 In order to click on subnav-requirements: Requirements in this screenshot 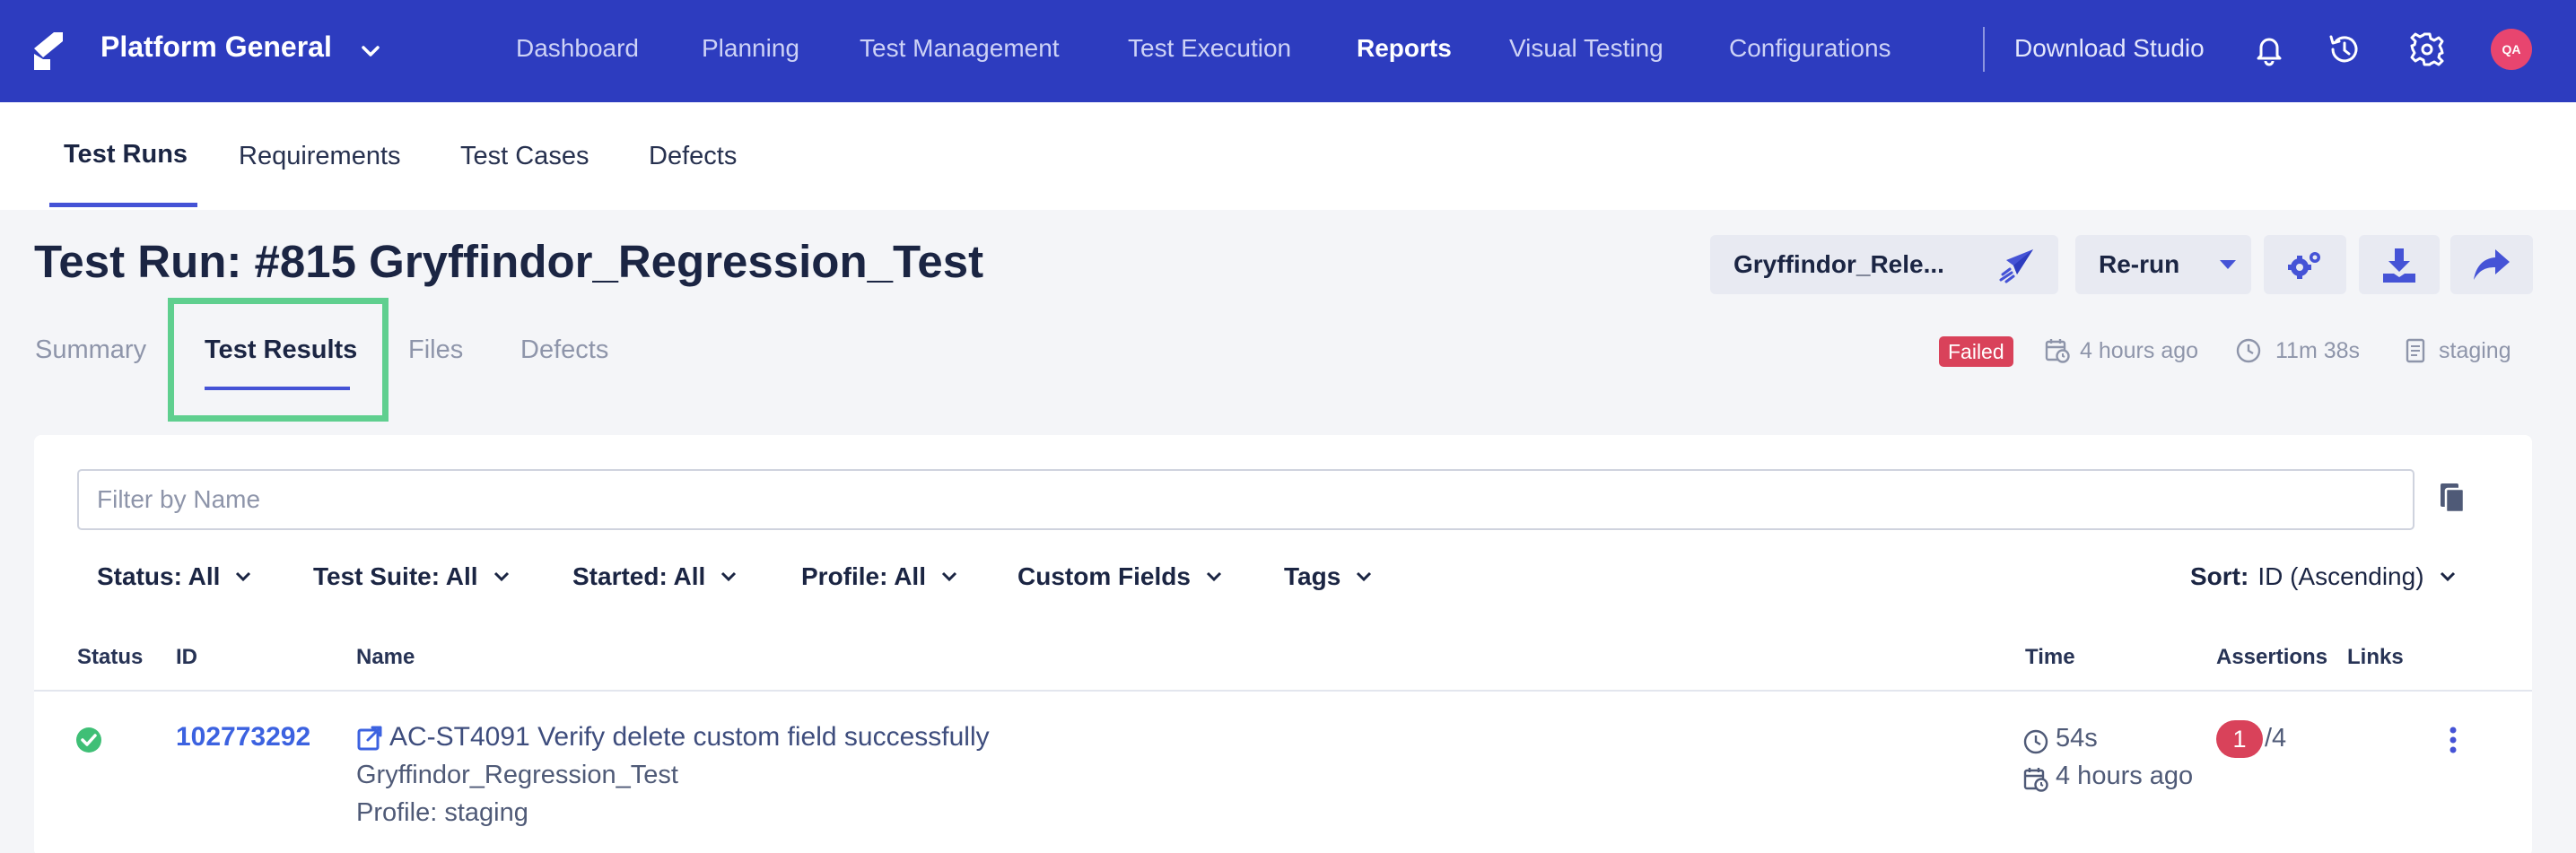, I will do `click(320, 156)`.